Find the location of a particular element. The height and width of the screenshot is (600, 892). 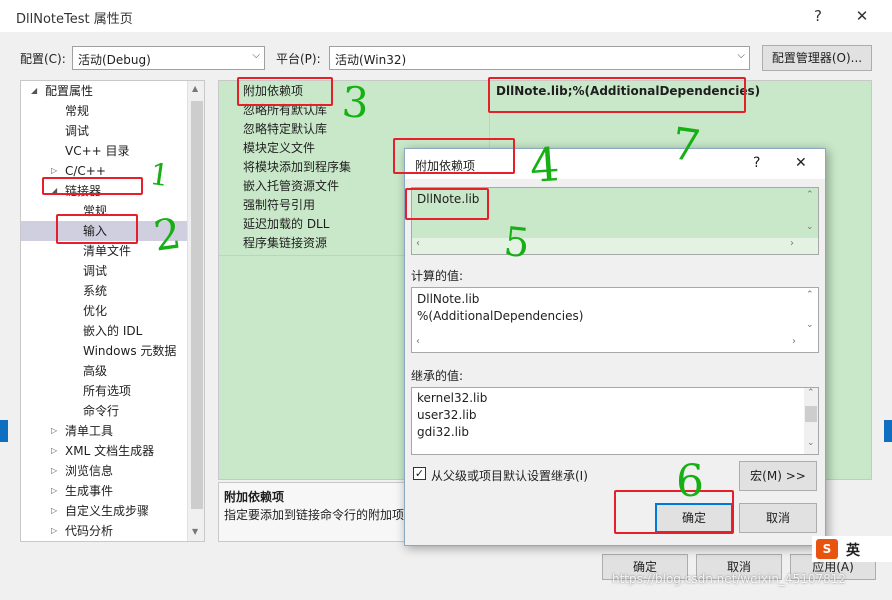

grid-row-name: 延迟加载的 DLL is located at coordinates (286, 224).